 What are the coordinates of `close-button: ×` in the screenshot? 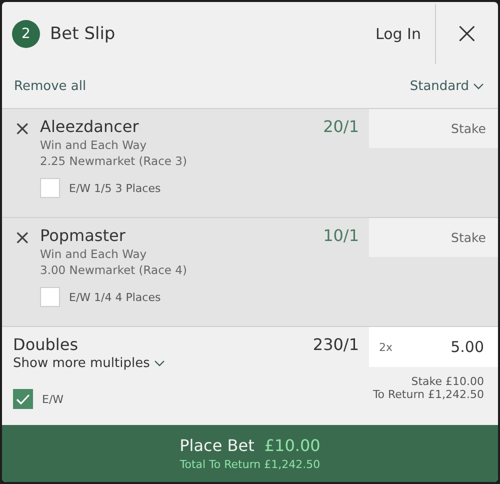 It's located at (467, 34).